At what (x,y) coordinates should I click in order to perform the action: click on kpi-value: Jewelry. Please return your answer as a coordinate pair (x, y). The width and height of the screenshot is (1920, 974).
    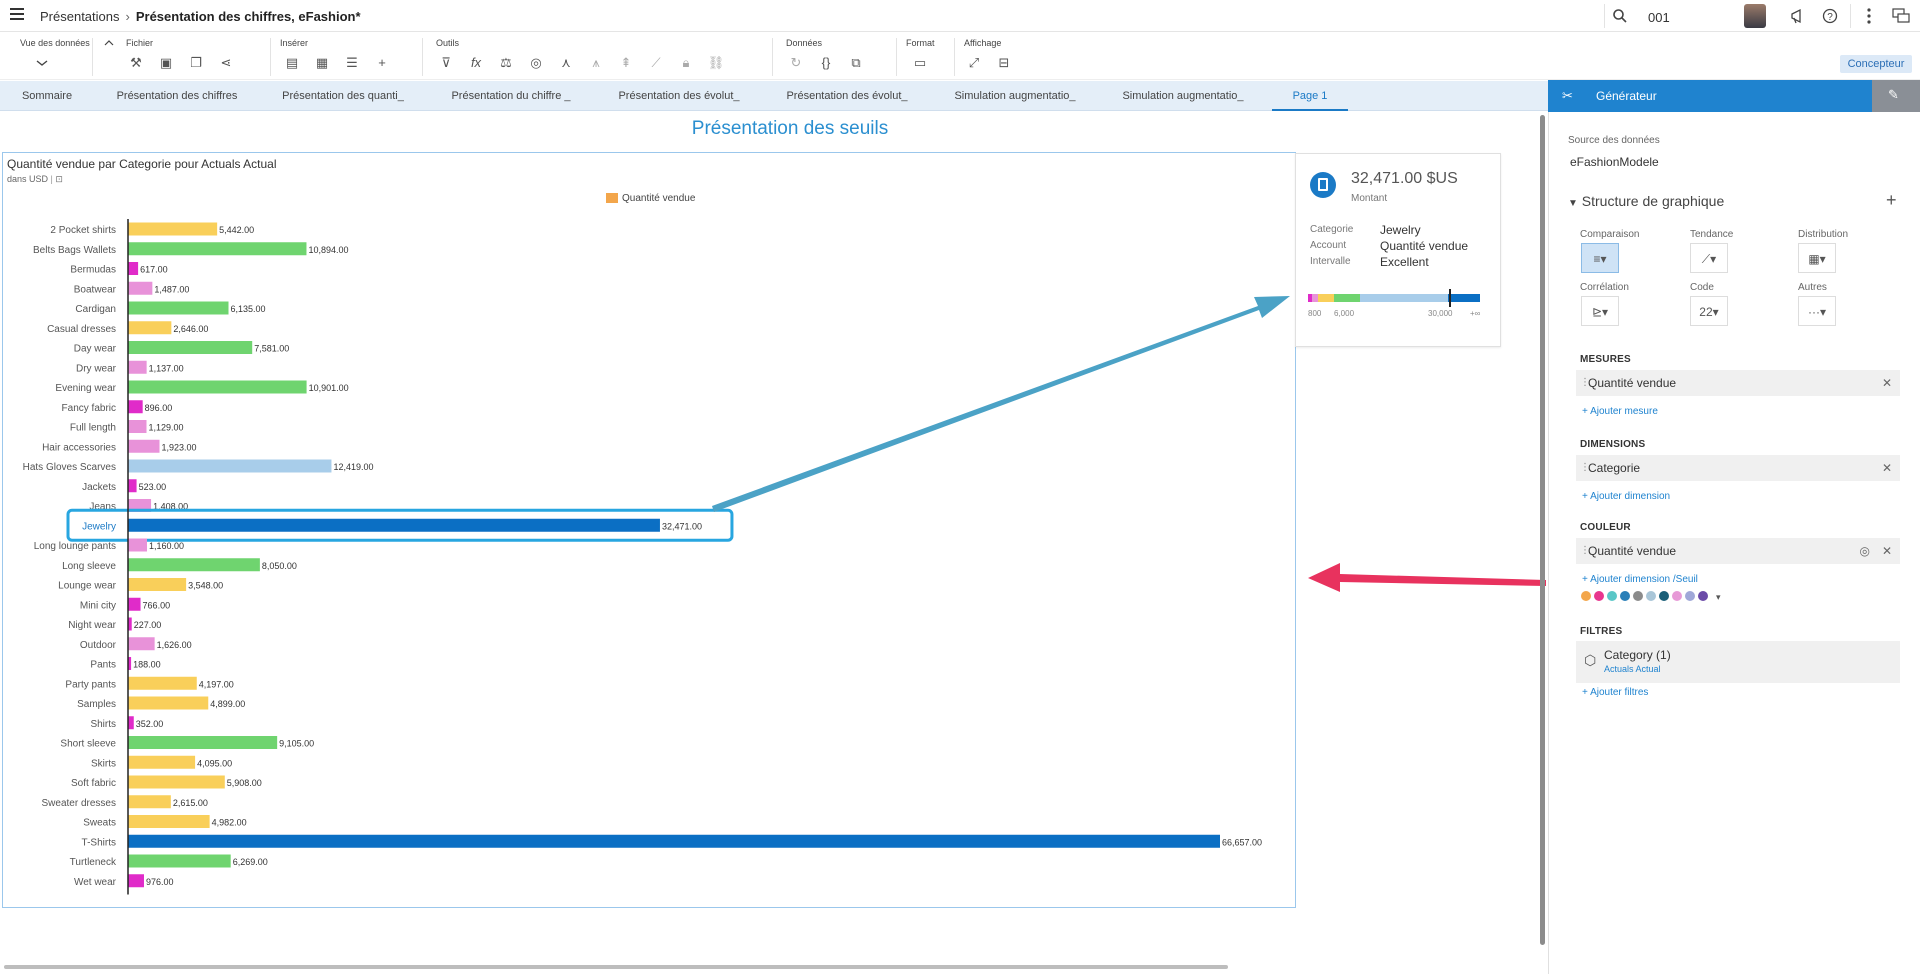
    Looking at the image, I should click on (1400, 230).